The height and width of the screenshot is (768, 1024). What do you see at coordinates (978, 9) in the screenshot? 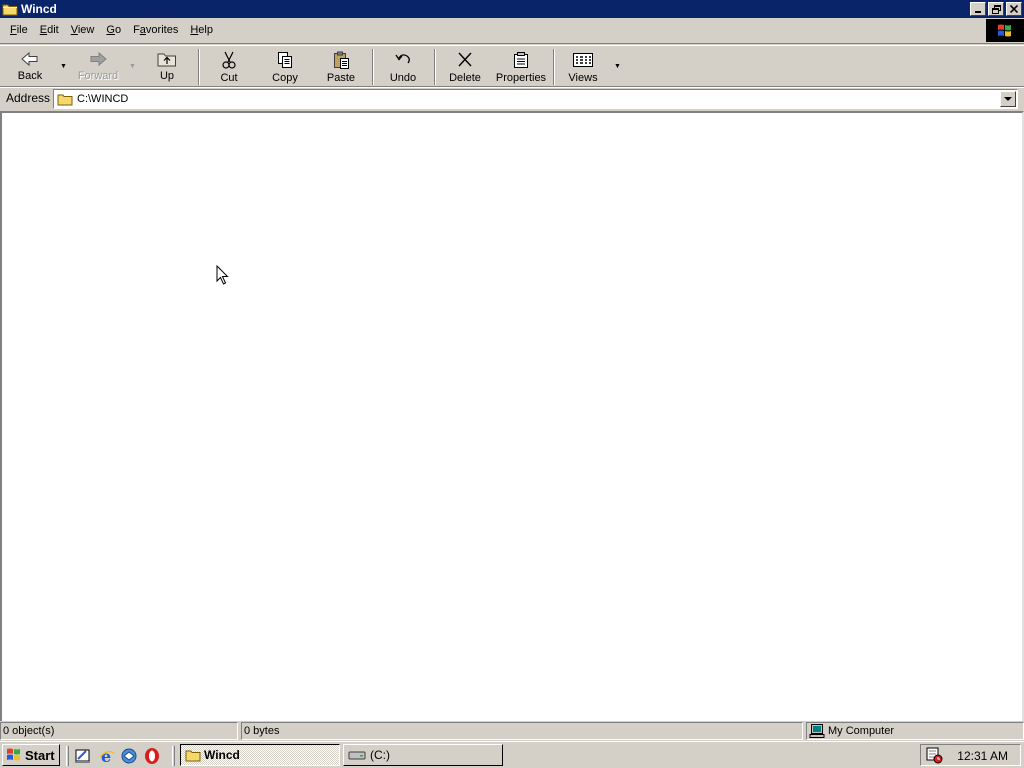
I see `minimize-button` at bounding box center [978, 9].